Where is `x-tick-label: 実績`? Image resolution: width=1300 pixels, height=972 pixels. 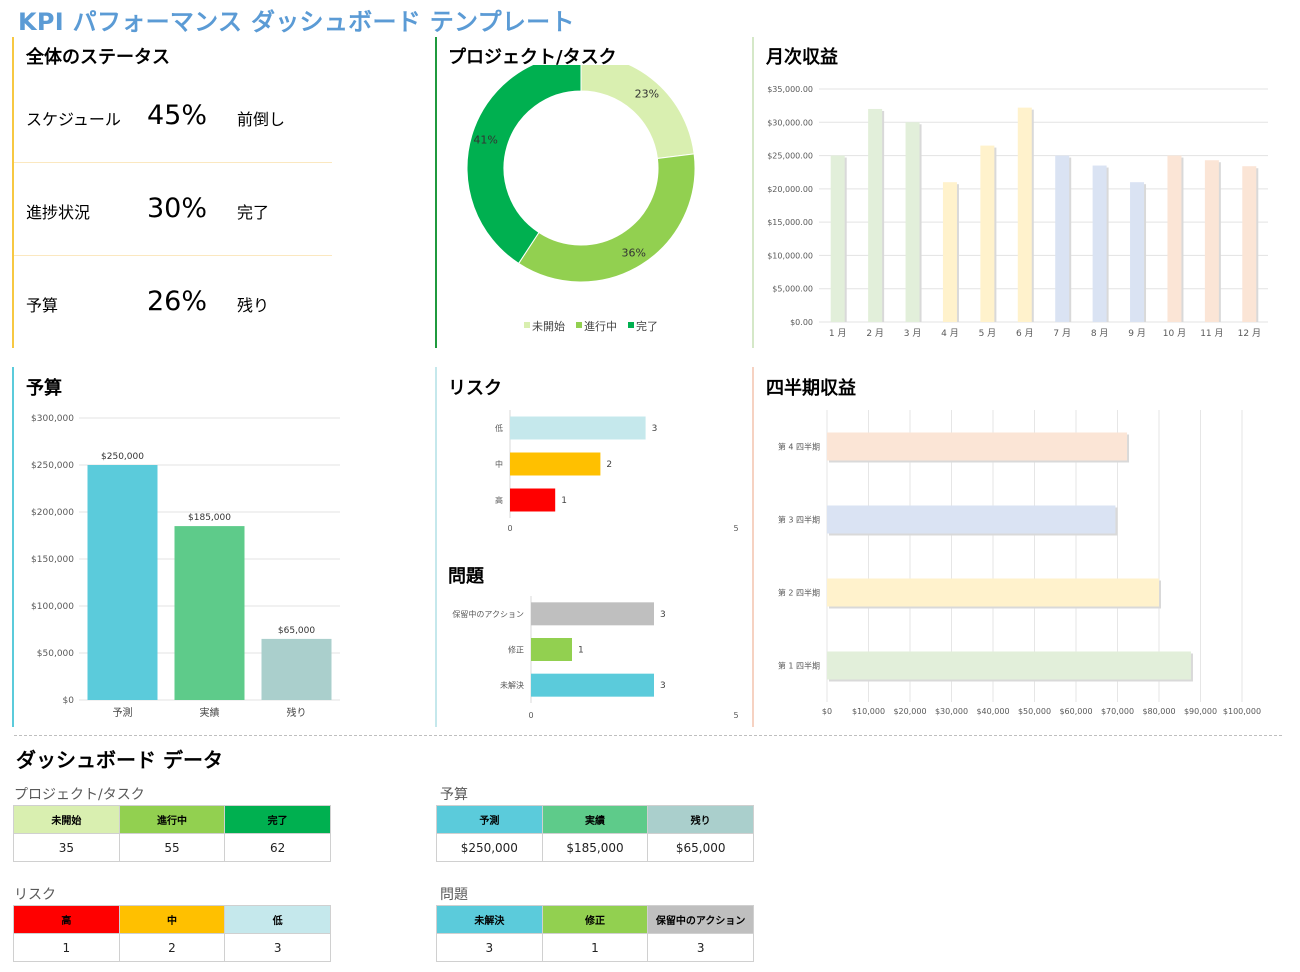 x-tick-label: 実績 is located at coordinates (210, 712).